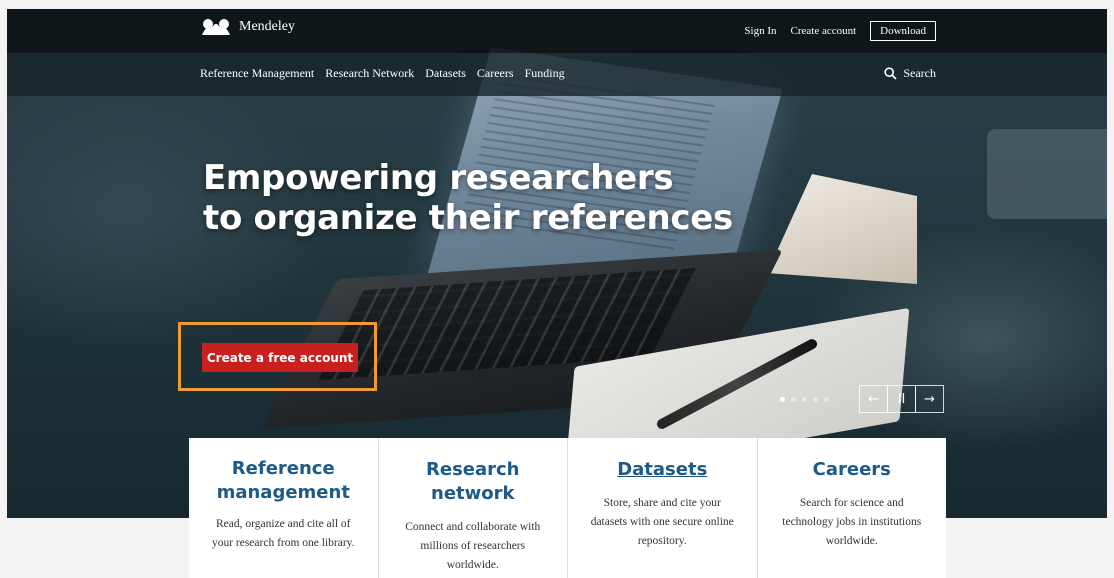 The height and width of the screenshot is (578, 1114). What do you see at coordinates (267, 26) in the screenshot?
I see `brand-name: Mendeley` at bounding box center [267, 26].